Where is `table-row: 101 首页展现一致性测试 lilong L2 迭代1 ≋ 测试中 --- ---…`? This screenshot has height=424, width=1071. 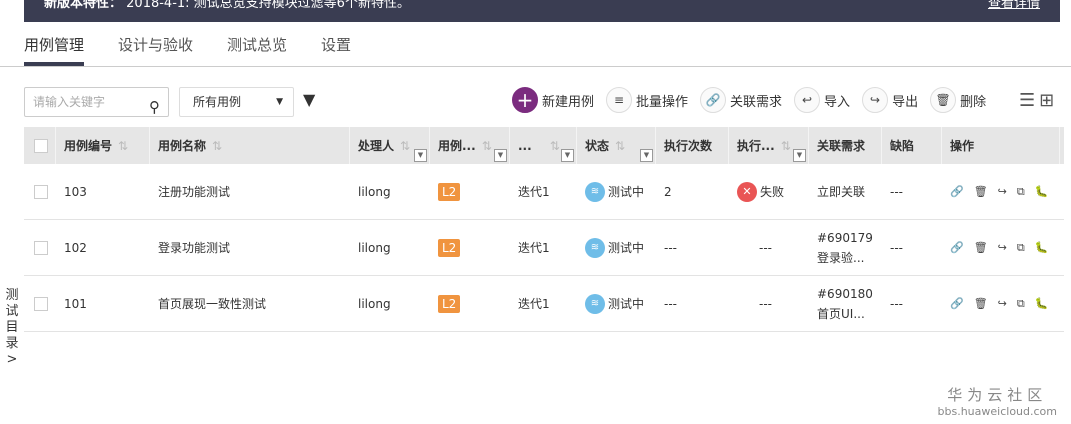
table-row: 101 首页展现一致性测试 lilong L2 迭代1 ≋ 测试中 --- ---… is located at coordinates (544, 304).